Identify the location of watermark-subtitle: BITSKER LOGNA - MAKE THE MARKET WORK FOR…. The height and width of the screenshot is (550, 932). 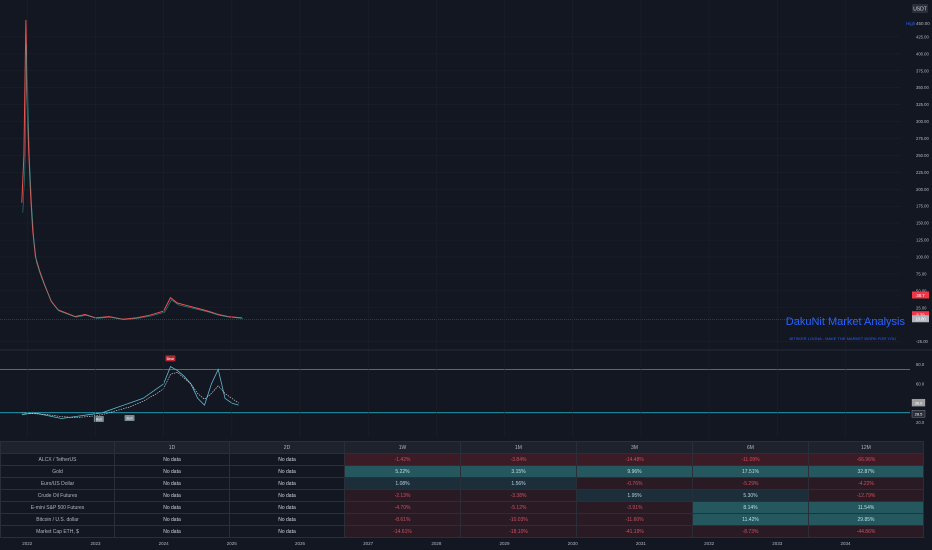
(843, 338).